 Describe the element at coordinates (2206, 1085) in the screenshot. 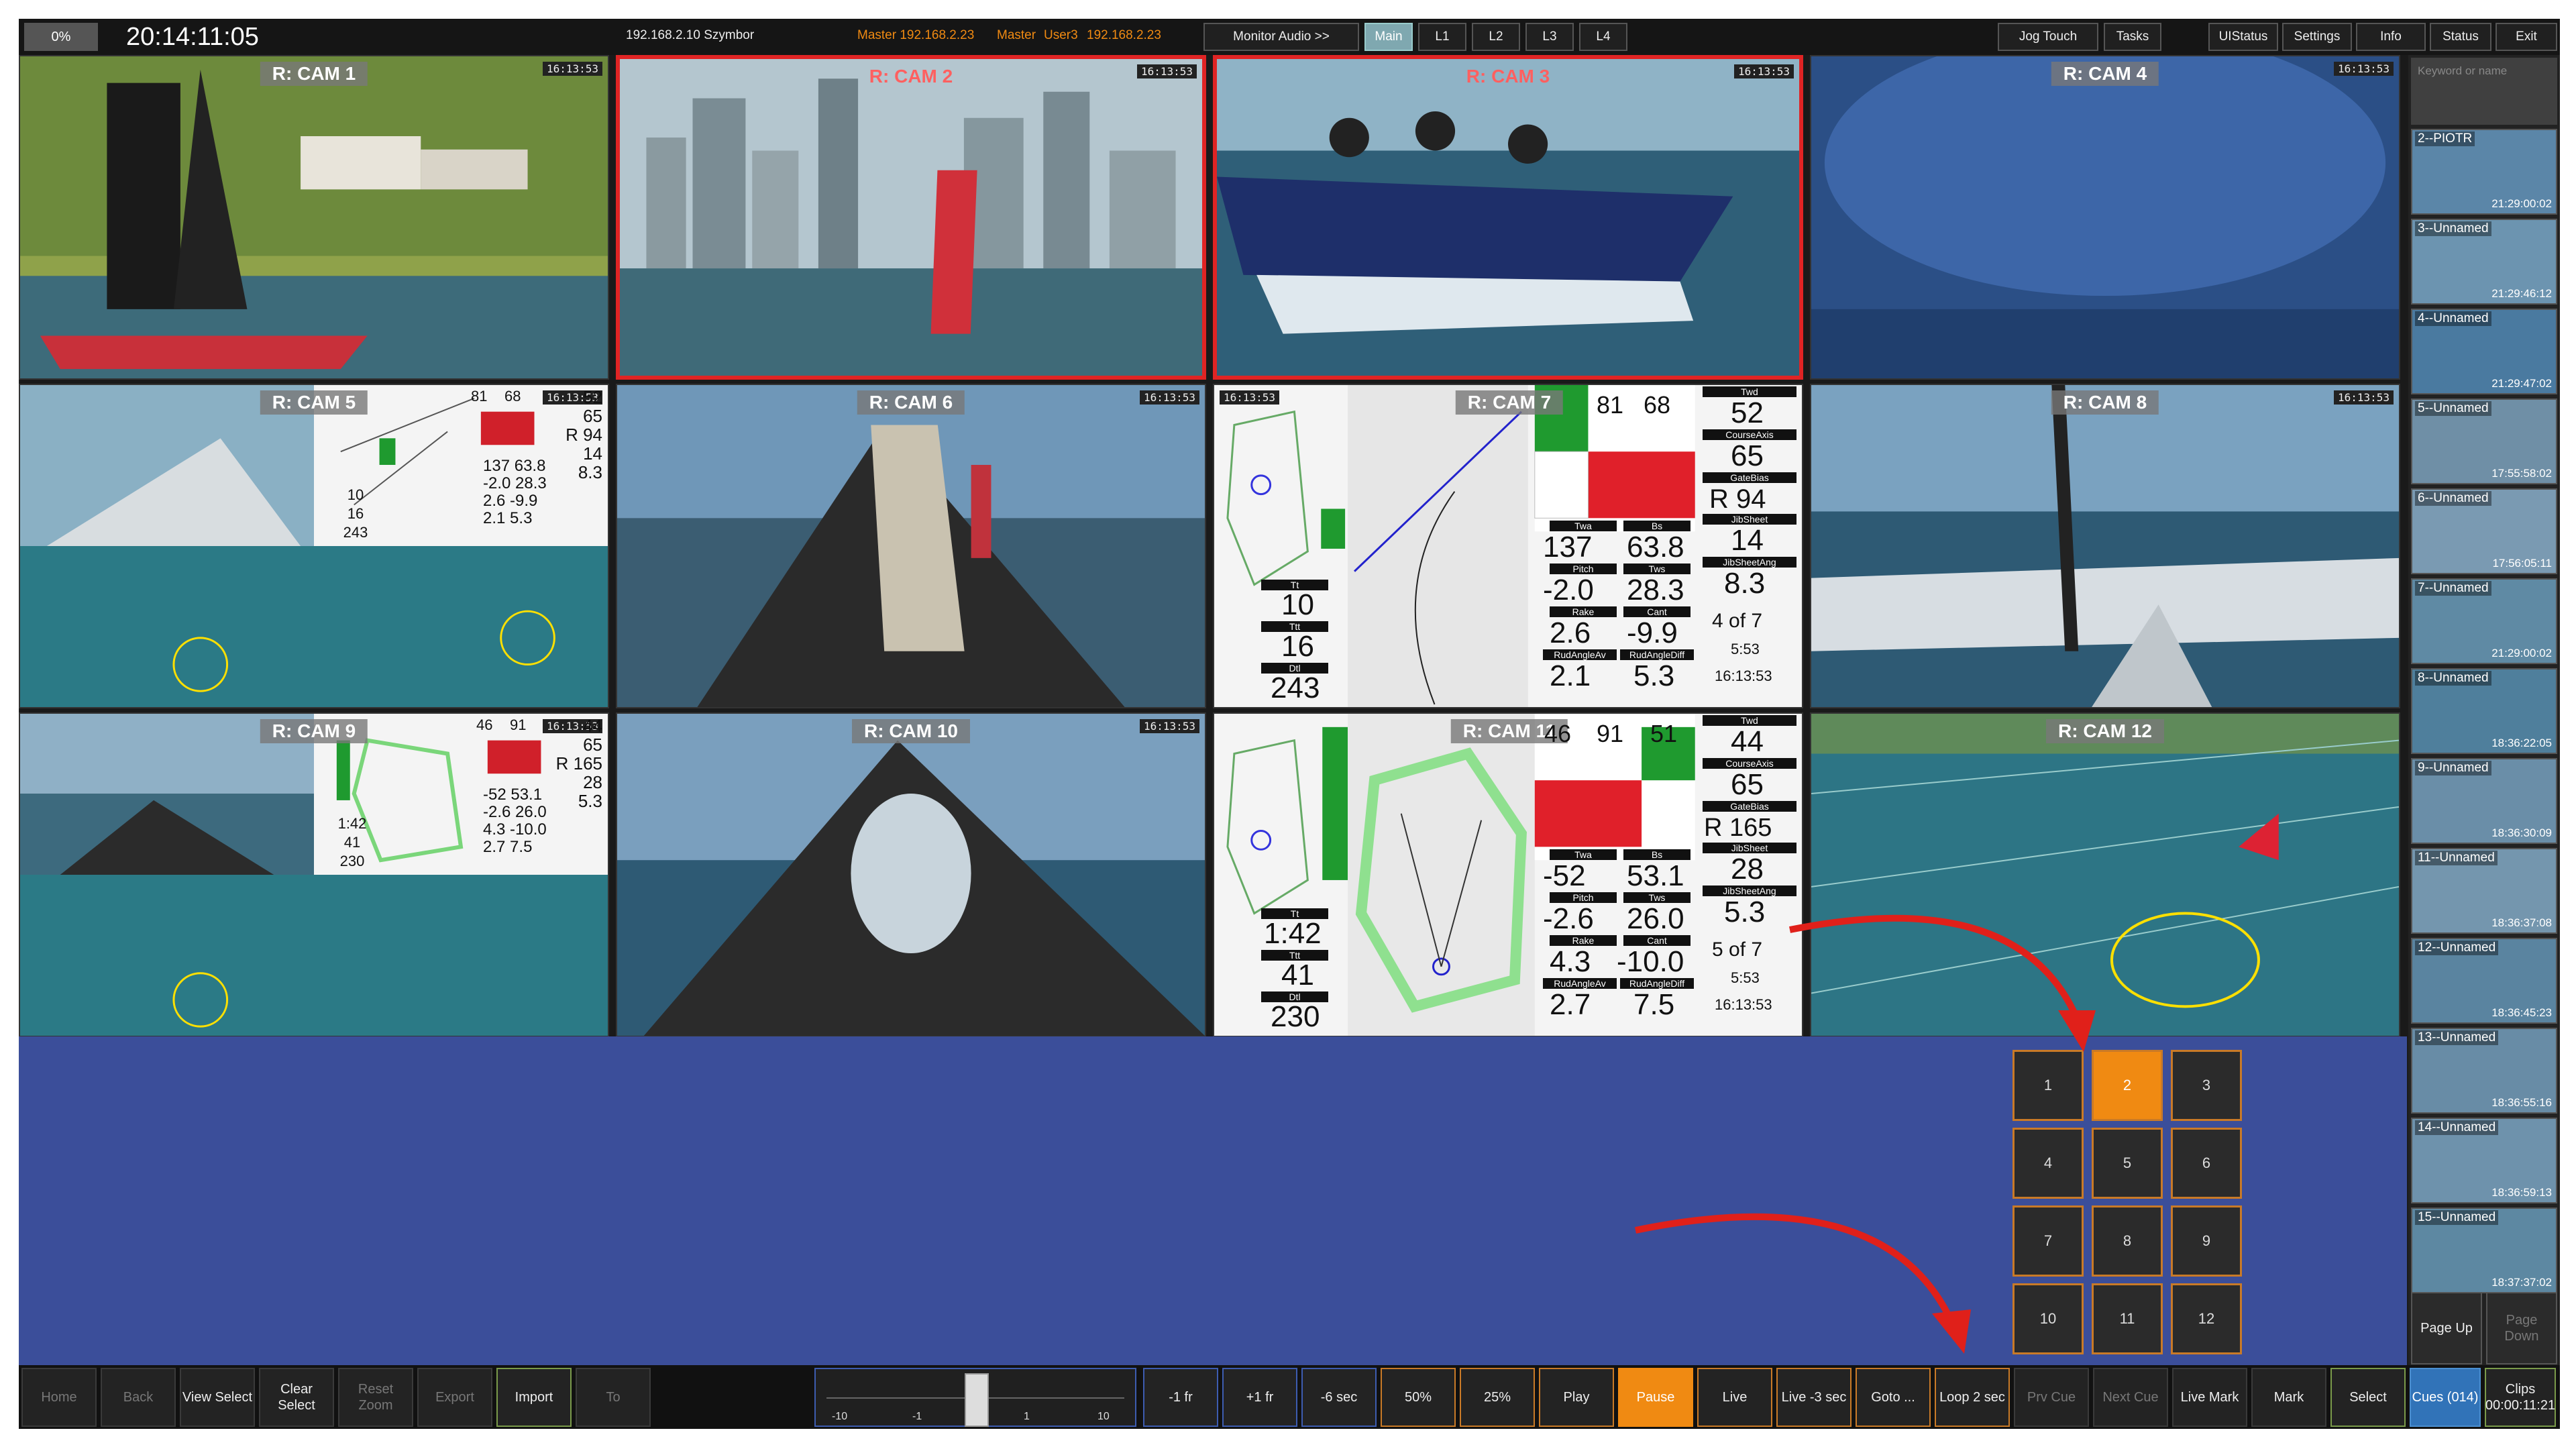

I see `pad-button-3: 3` at that location.